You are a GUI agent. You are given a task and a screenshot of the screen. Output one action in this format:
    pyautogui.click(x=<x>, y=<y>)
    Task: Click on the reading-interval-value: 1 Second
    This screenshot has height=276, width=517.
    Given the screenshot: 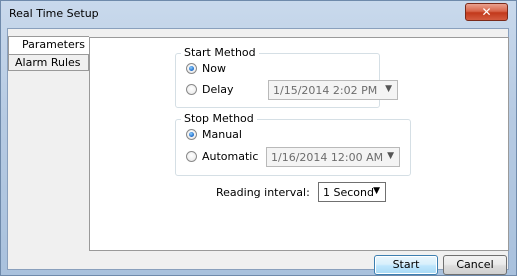 What is the action you would take?
    pyautogui.click(x=348, y=192)
    